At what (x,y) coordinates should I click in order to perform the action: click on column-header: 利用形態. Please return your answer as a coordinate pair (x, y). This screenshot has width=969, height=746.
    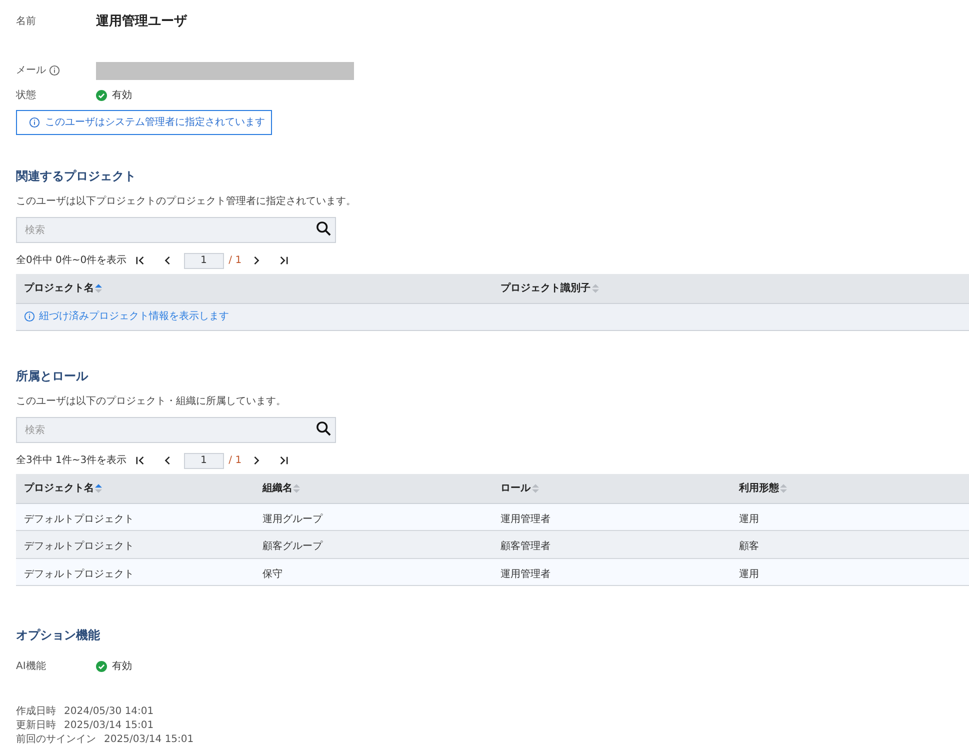
    Looking at the image, I should click on (758, 488).